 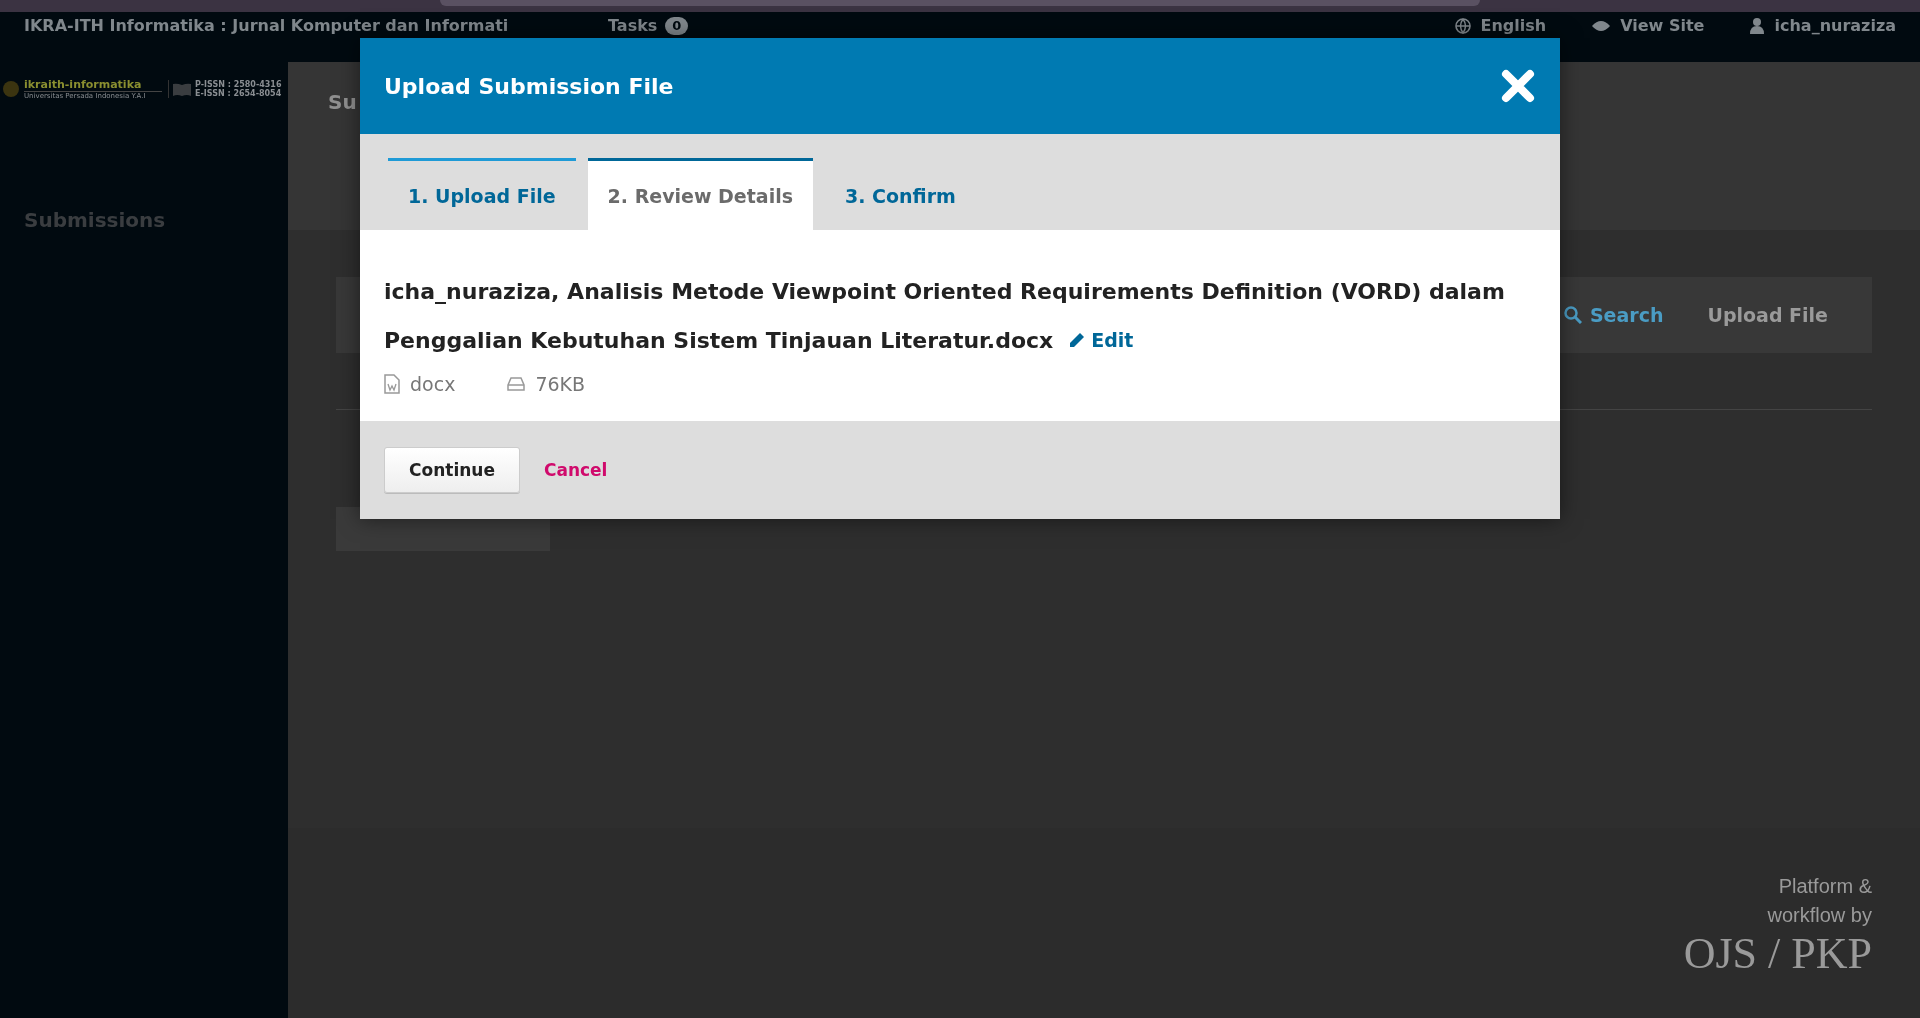 I want to click on upload-file-link: Upload File, so click(x=1767, y=315).